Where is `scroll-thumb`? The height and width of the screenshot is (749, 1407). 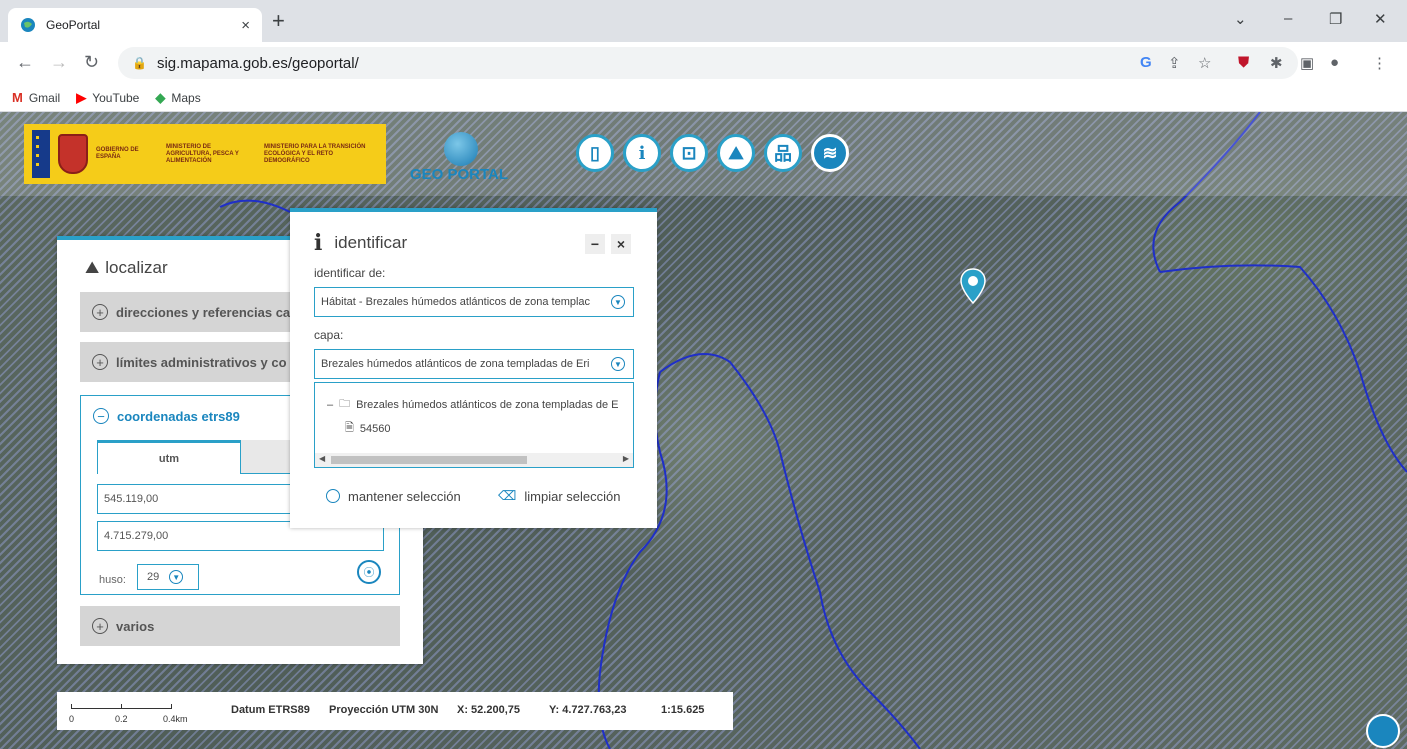 scroll-thumb is located at coordinates (429, 460).